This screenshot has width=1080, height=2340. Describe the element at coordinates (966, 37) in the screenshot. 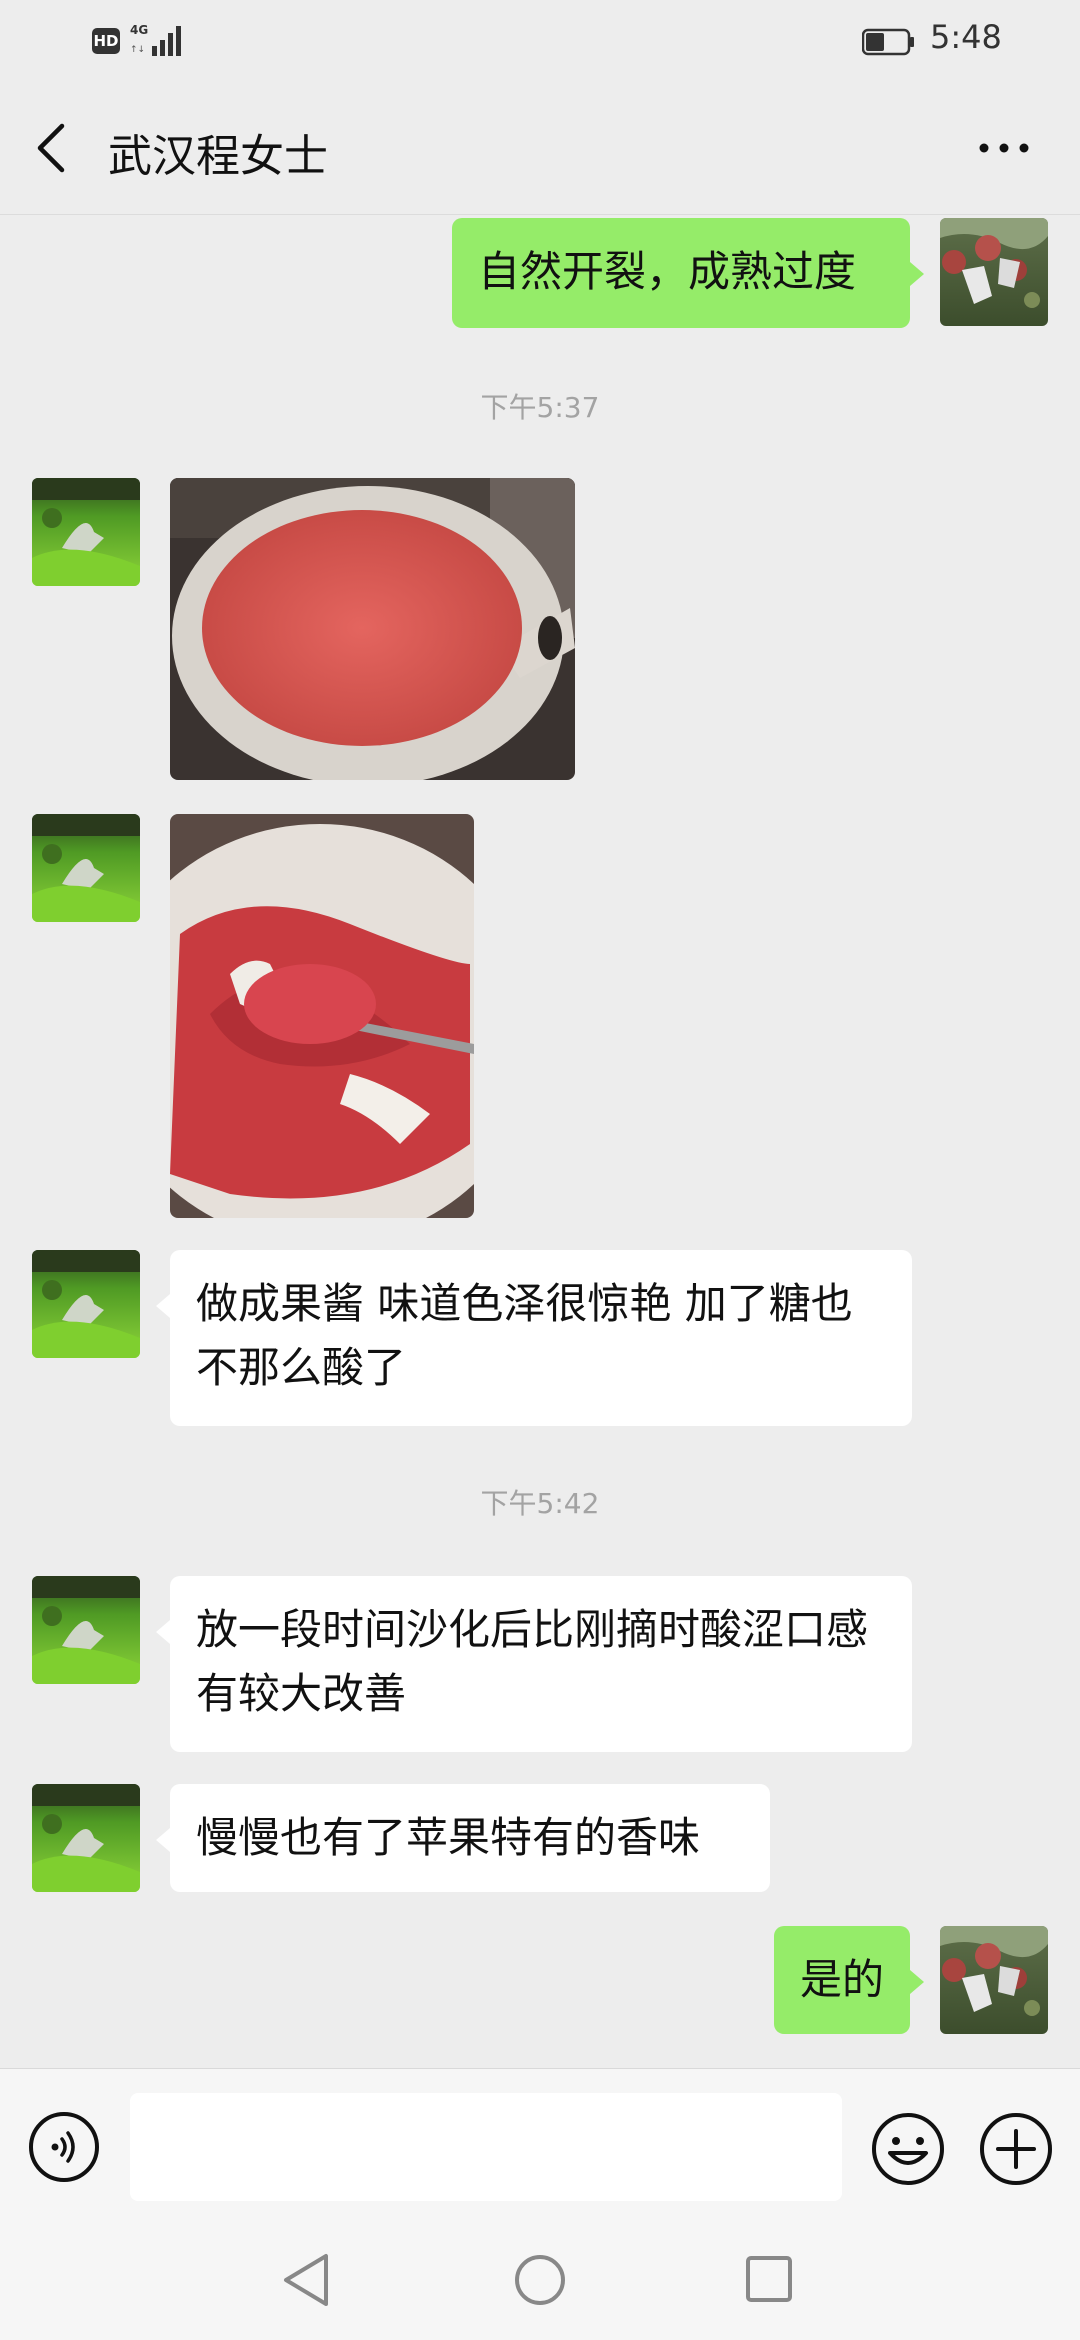

I see `status-time: 5:48` at that location.